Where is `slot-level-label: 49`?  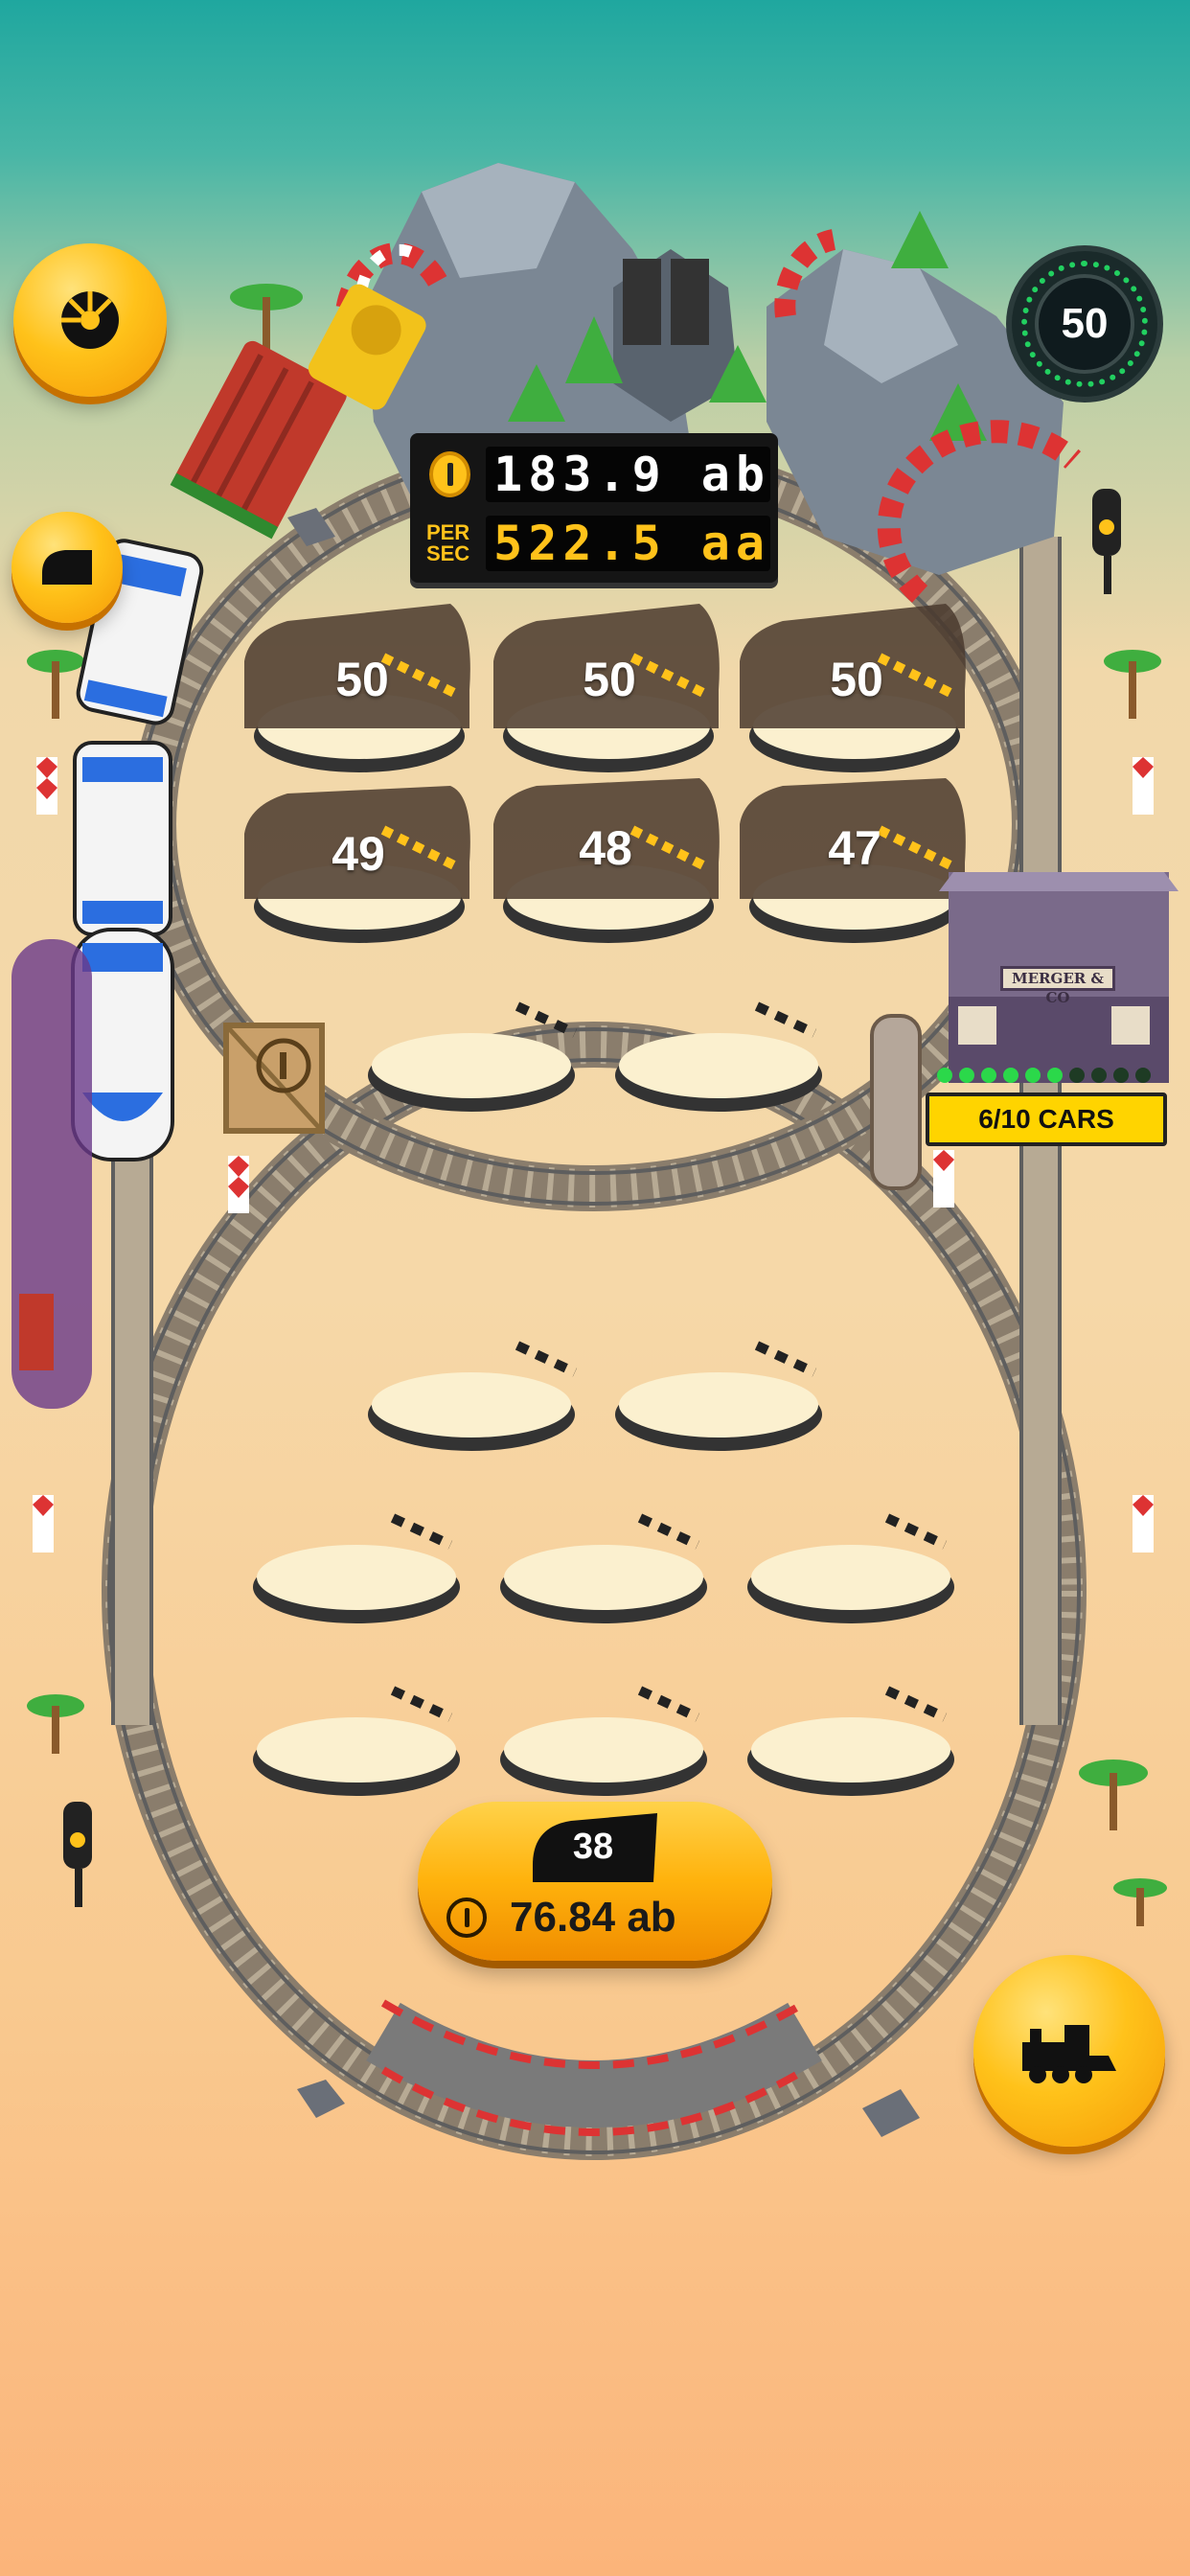 slot-level-label: 49 is located at coordinates (358, 854).